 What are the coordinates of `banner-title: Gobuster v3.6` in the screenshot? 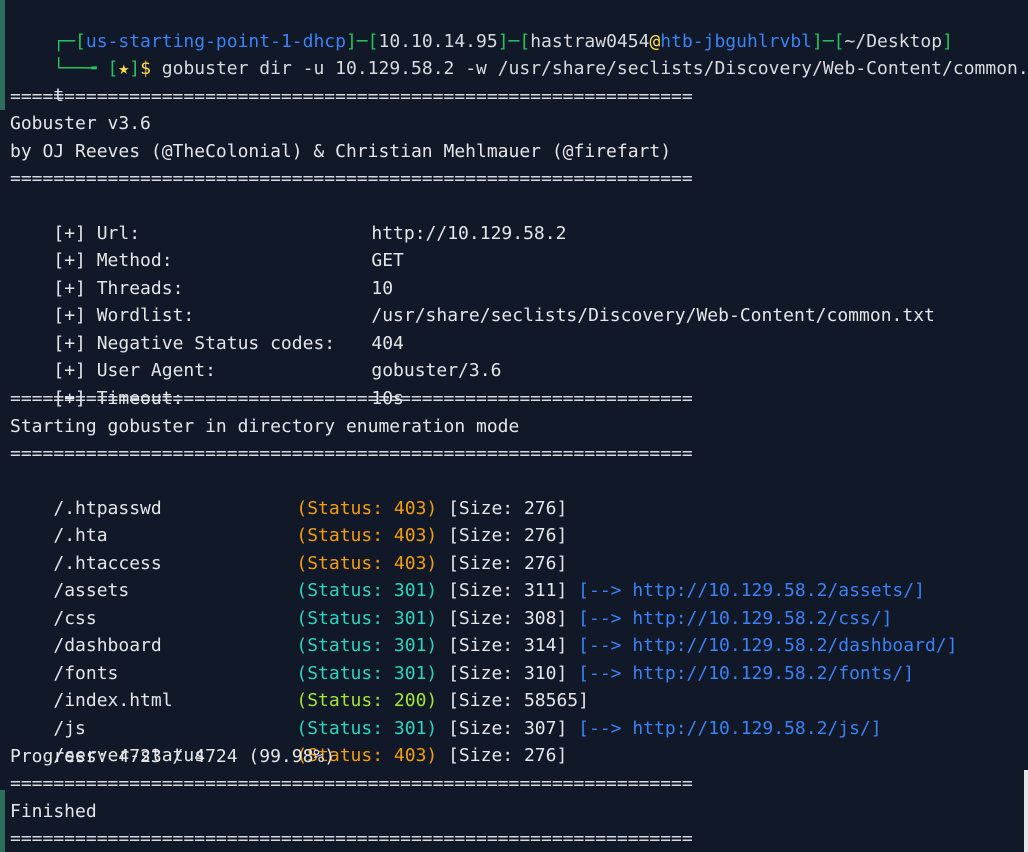 It's located at (80, 123).